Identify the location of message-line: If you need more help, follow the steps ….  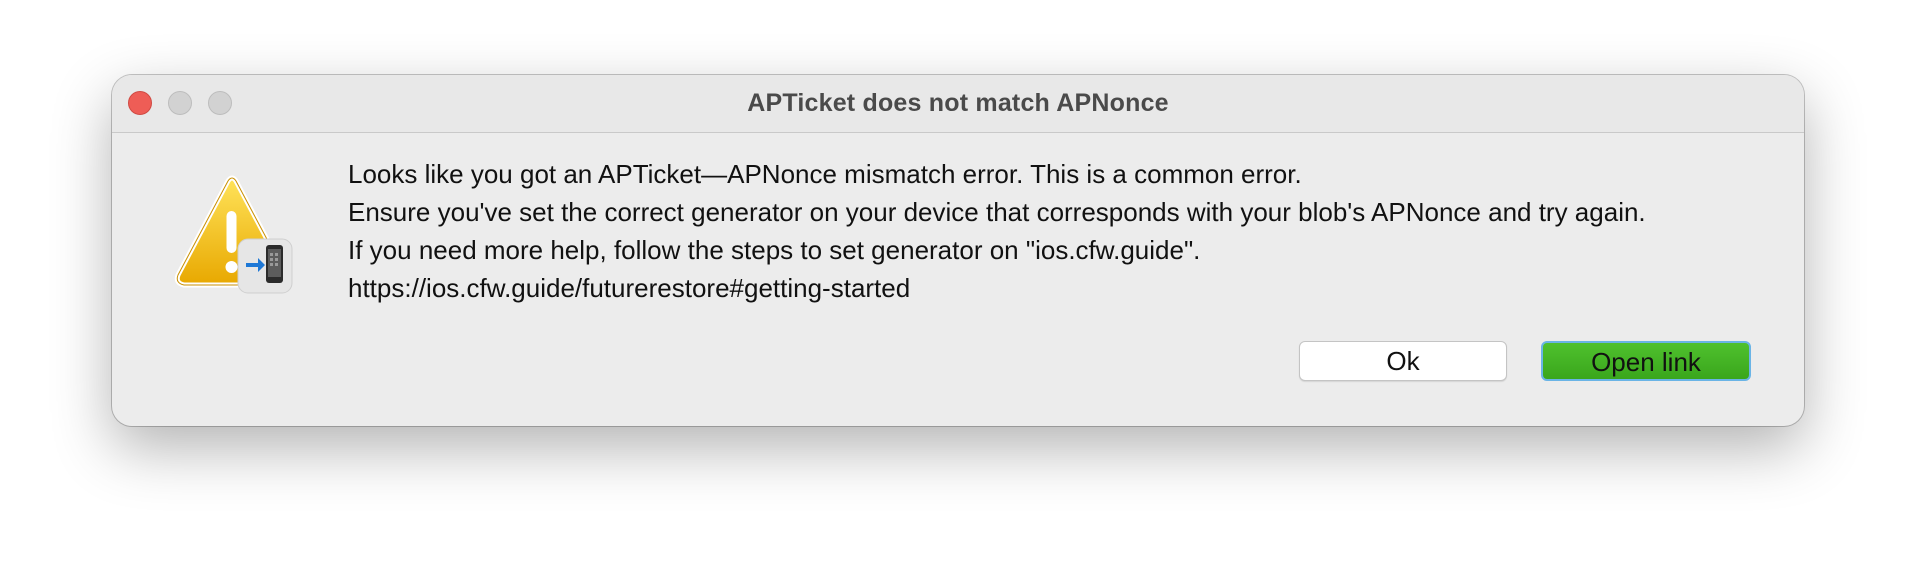
(774, 250).